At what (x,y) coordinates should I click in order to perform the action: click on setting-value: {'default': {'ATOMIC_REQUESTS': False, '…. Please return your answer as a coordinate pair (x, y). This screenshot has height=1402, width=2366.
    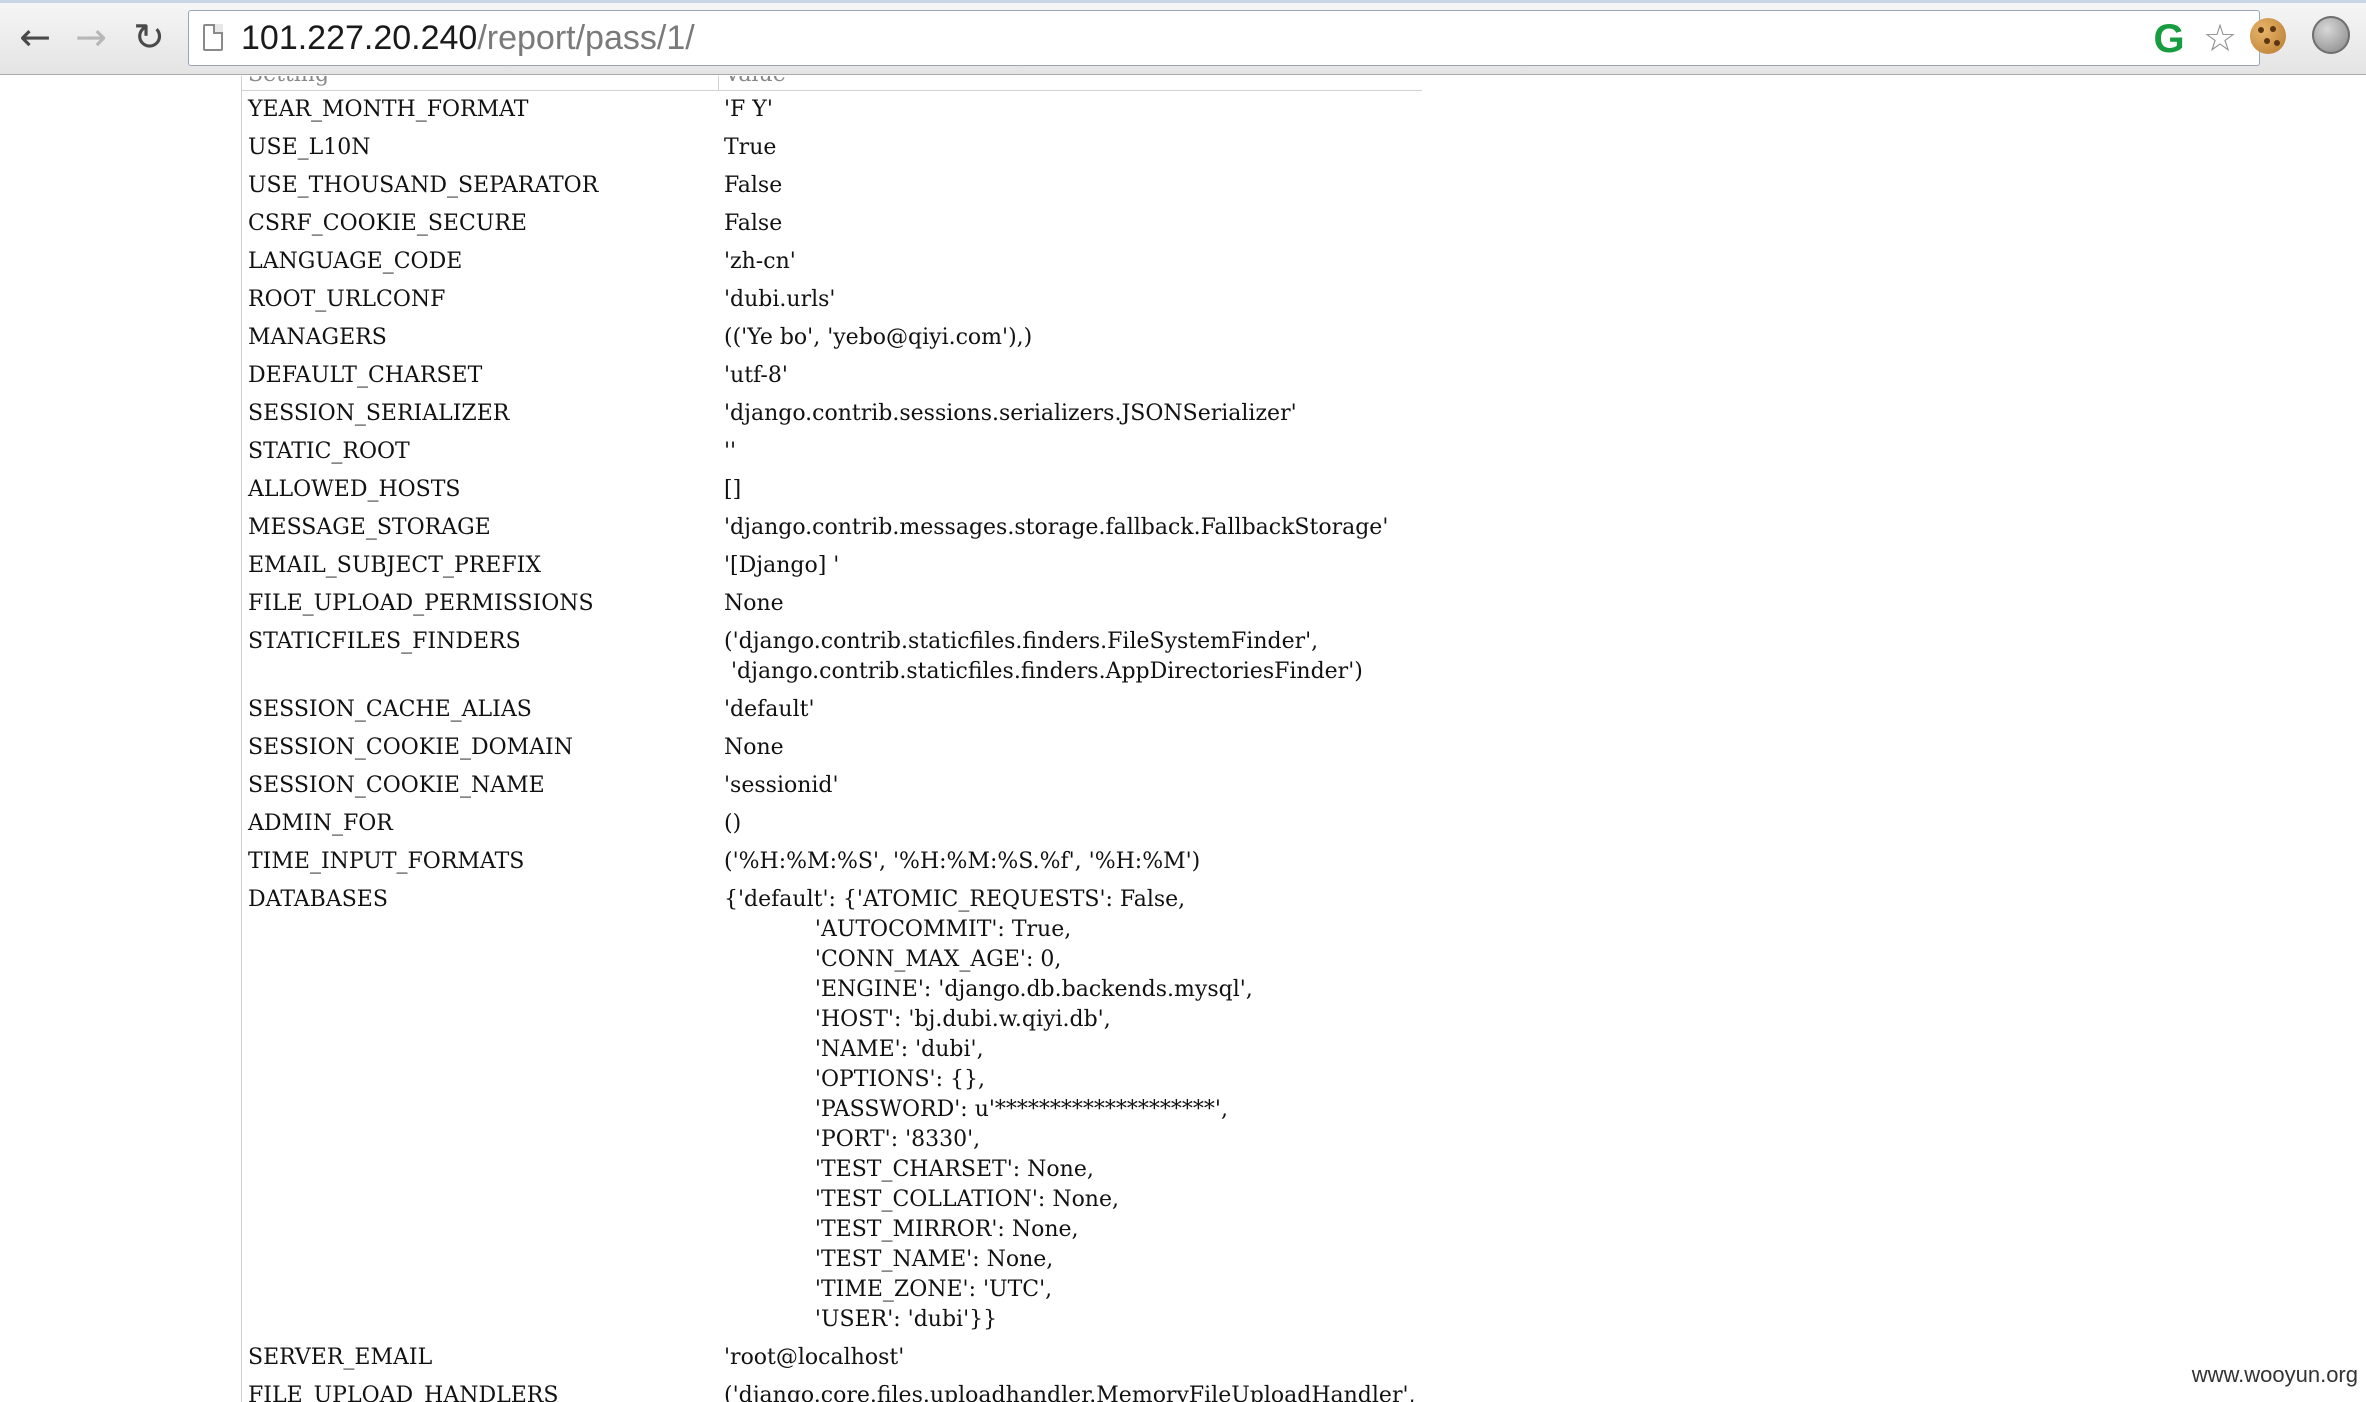
    Looking at the image, I should click on (988, 1109).